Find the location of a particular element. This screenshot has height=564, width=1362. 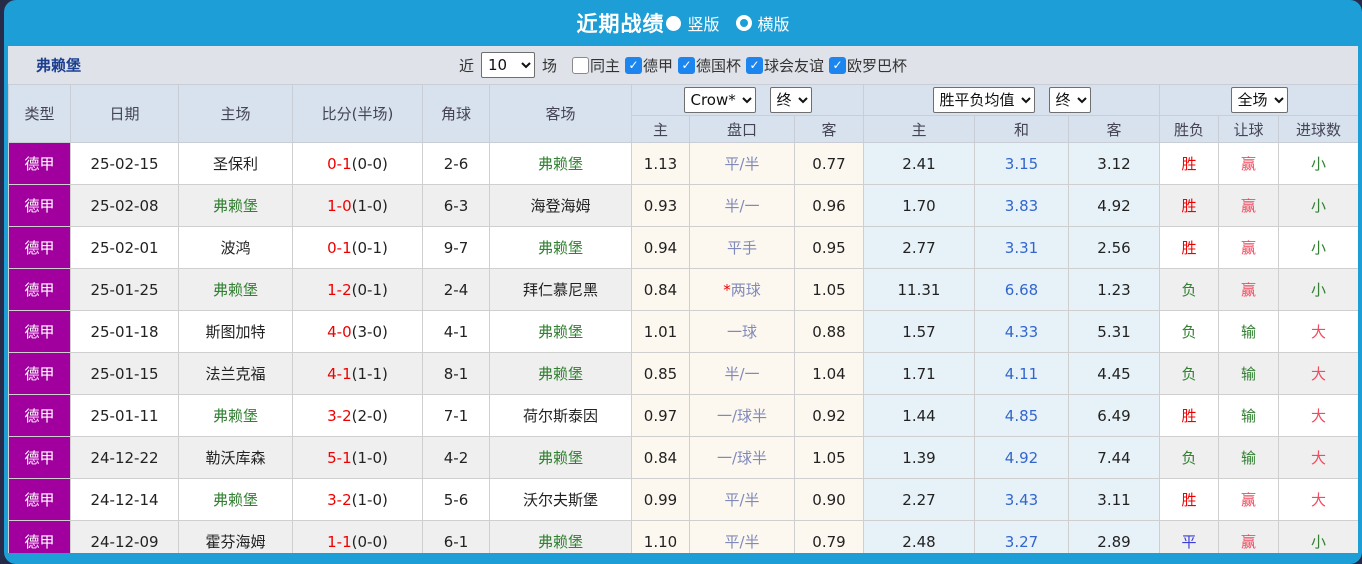

league-filter-club-friendly: ✓ 球会友谊 is located at coordinates (785, 65).